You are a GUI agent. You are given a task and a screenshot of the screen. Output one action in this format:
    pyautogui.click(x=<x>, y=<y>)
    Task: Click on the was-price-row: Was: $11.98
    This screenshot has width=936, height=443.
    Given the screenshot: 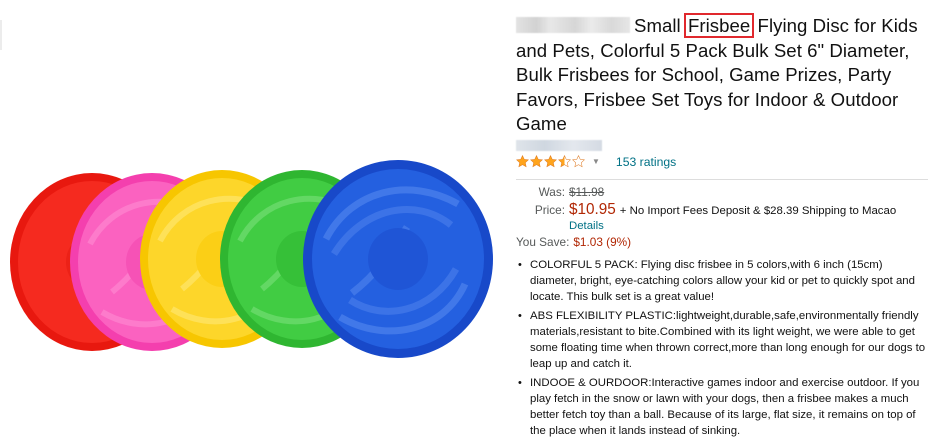 What is the action you would take?
    pyautogui.click(x=723, y=192)
    